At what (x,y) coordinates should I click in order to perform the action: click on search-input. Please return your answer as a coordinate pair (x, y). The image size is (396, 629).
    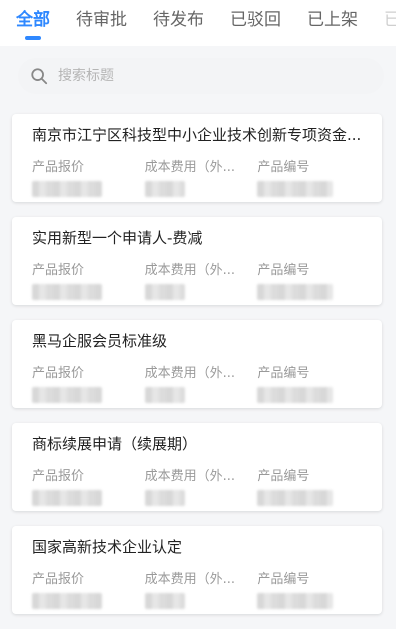
    Looking at the image, I should click on (198, 76).